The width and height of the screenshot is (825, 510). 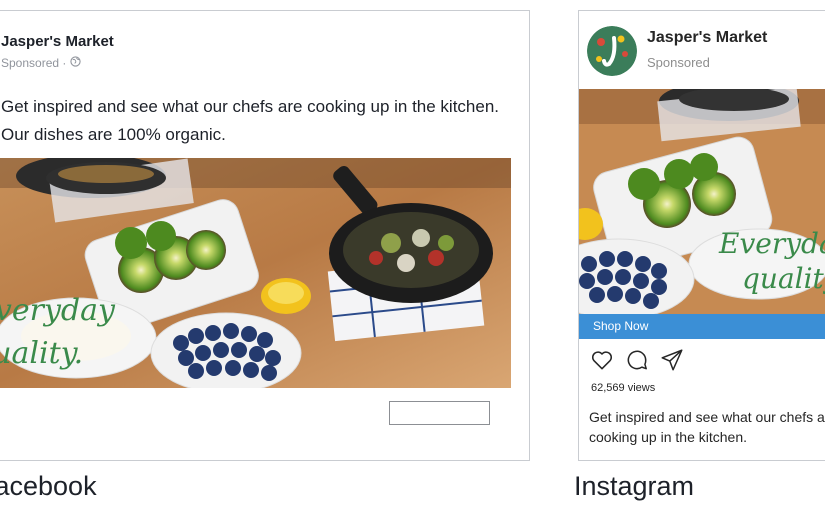 What do you see at coordinates (702, 201) in the screenshot?
I see `instagram-ad-image: Everyday quality.` at bounding box center [702, 201].